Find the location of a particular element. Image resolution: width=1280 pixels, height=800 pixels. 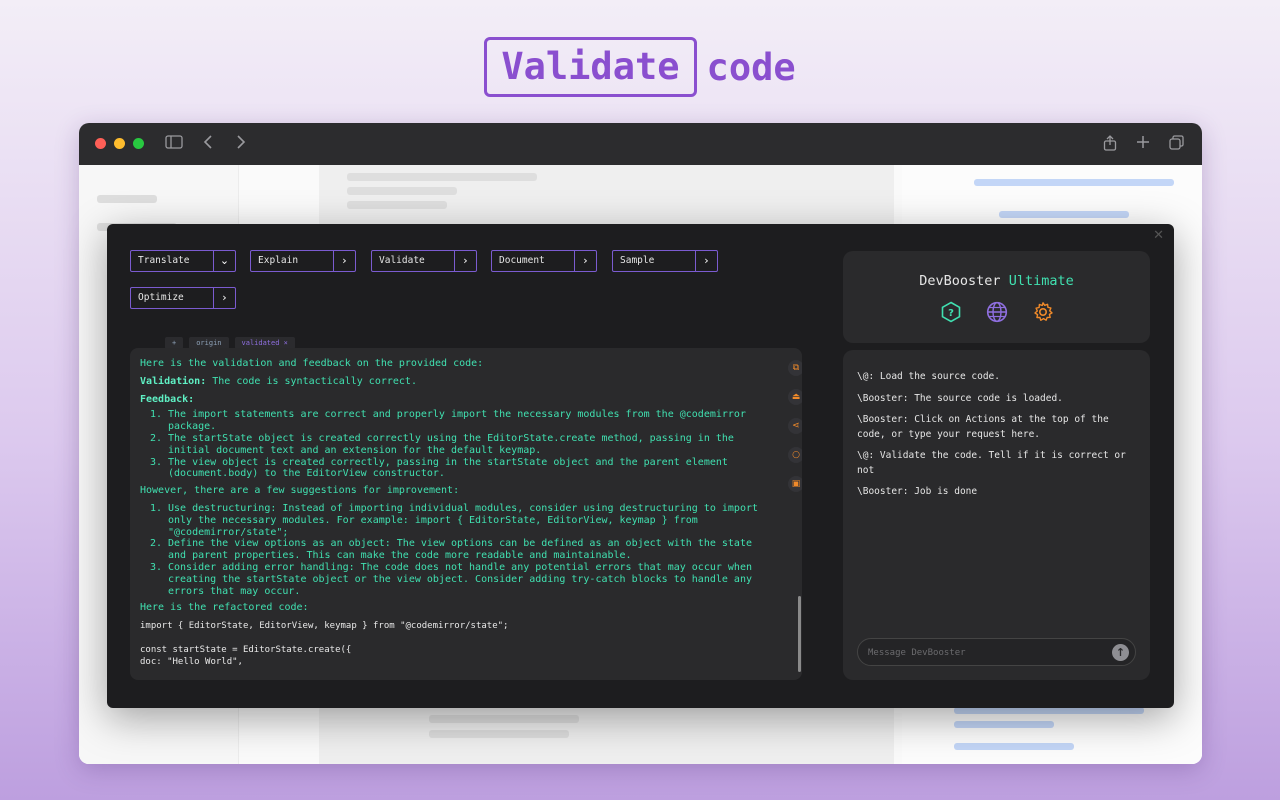

tab-overview-icon is located at coordinates (1176, 144).